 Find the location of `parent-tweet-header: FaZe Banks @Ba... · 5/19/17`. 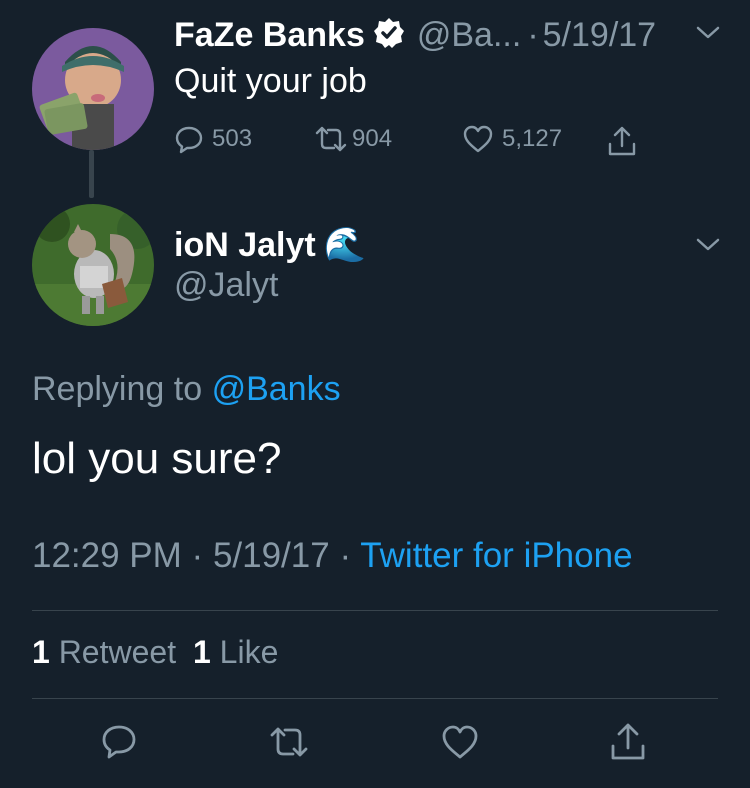

parent-tweet-header: FaZe Banks @Ba... · 5/19/17 is located at coordinates (415, 35).